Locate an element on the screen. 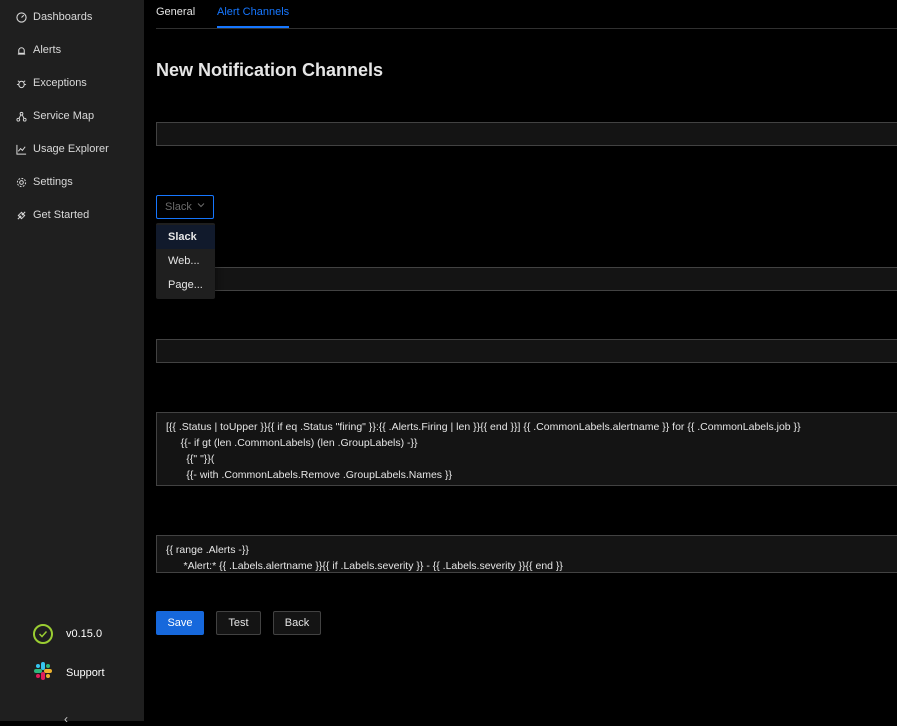  check-circle-icon is located at coordinates (43, 634).